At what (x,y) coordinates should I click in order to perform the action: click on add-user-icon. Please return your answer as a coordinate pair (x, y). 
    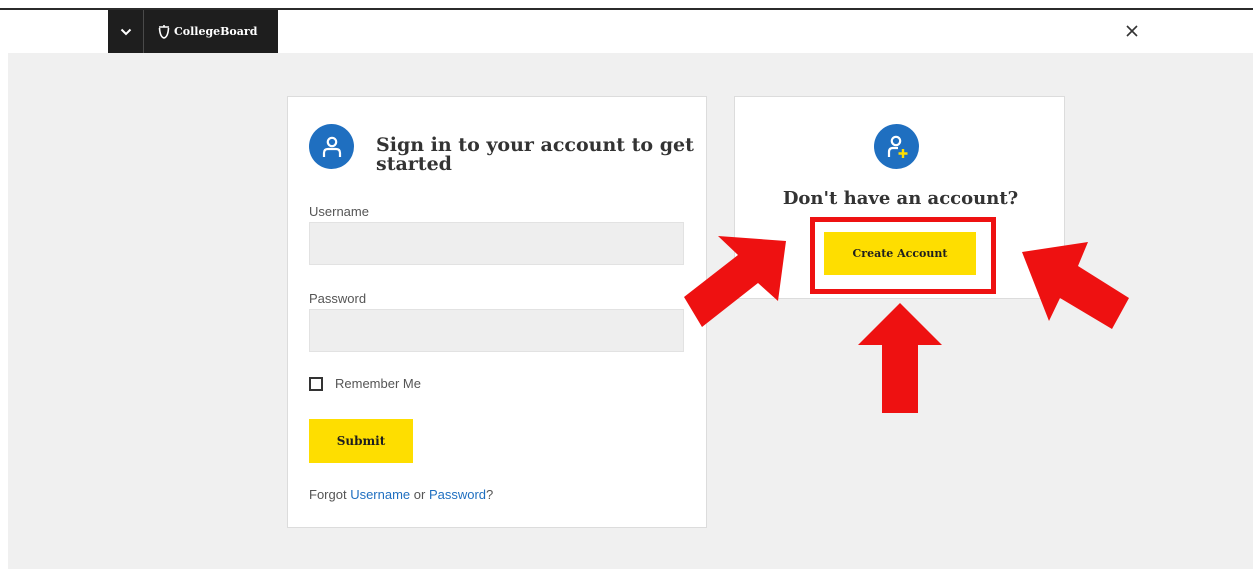
    Looking at the image, I should click on (896, 146).